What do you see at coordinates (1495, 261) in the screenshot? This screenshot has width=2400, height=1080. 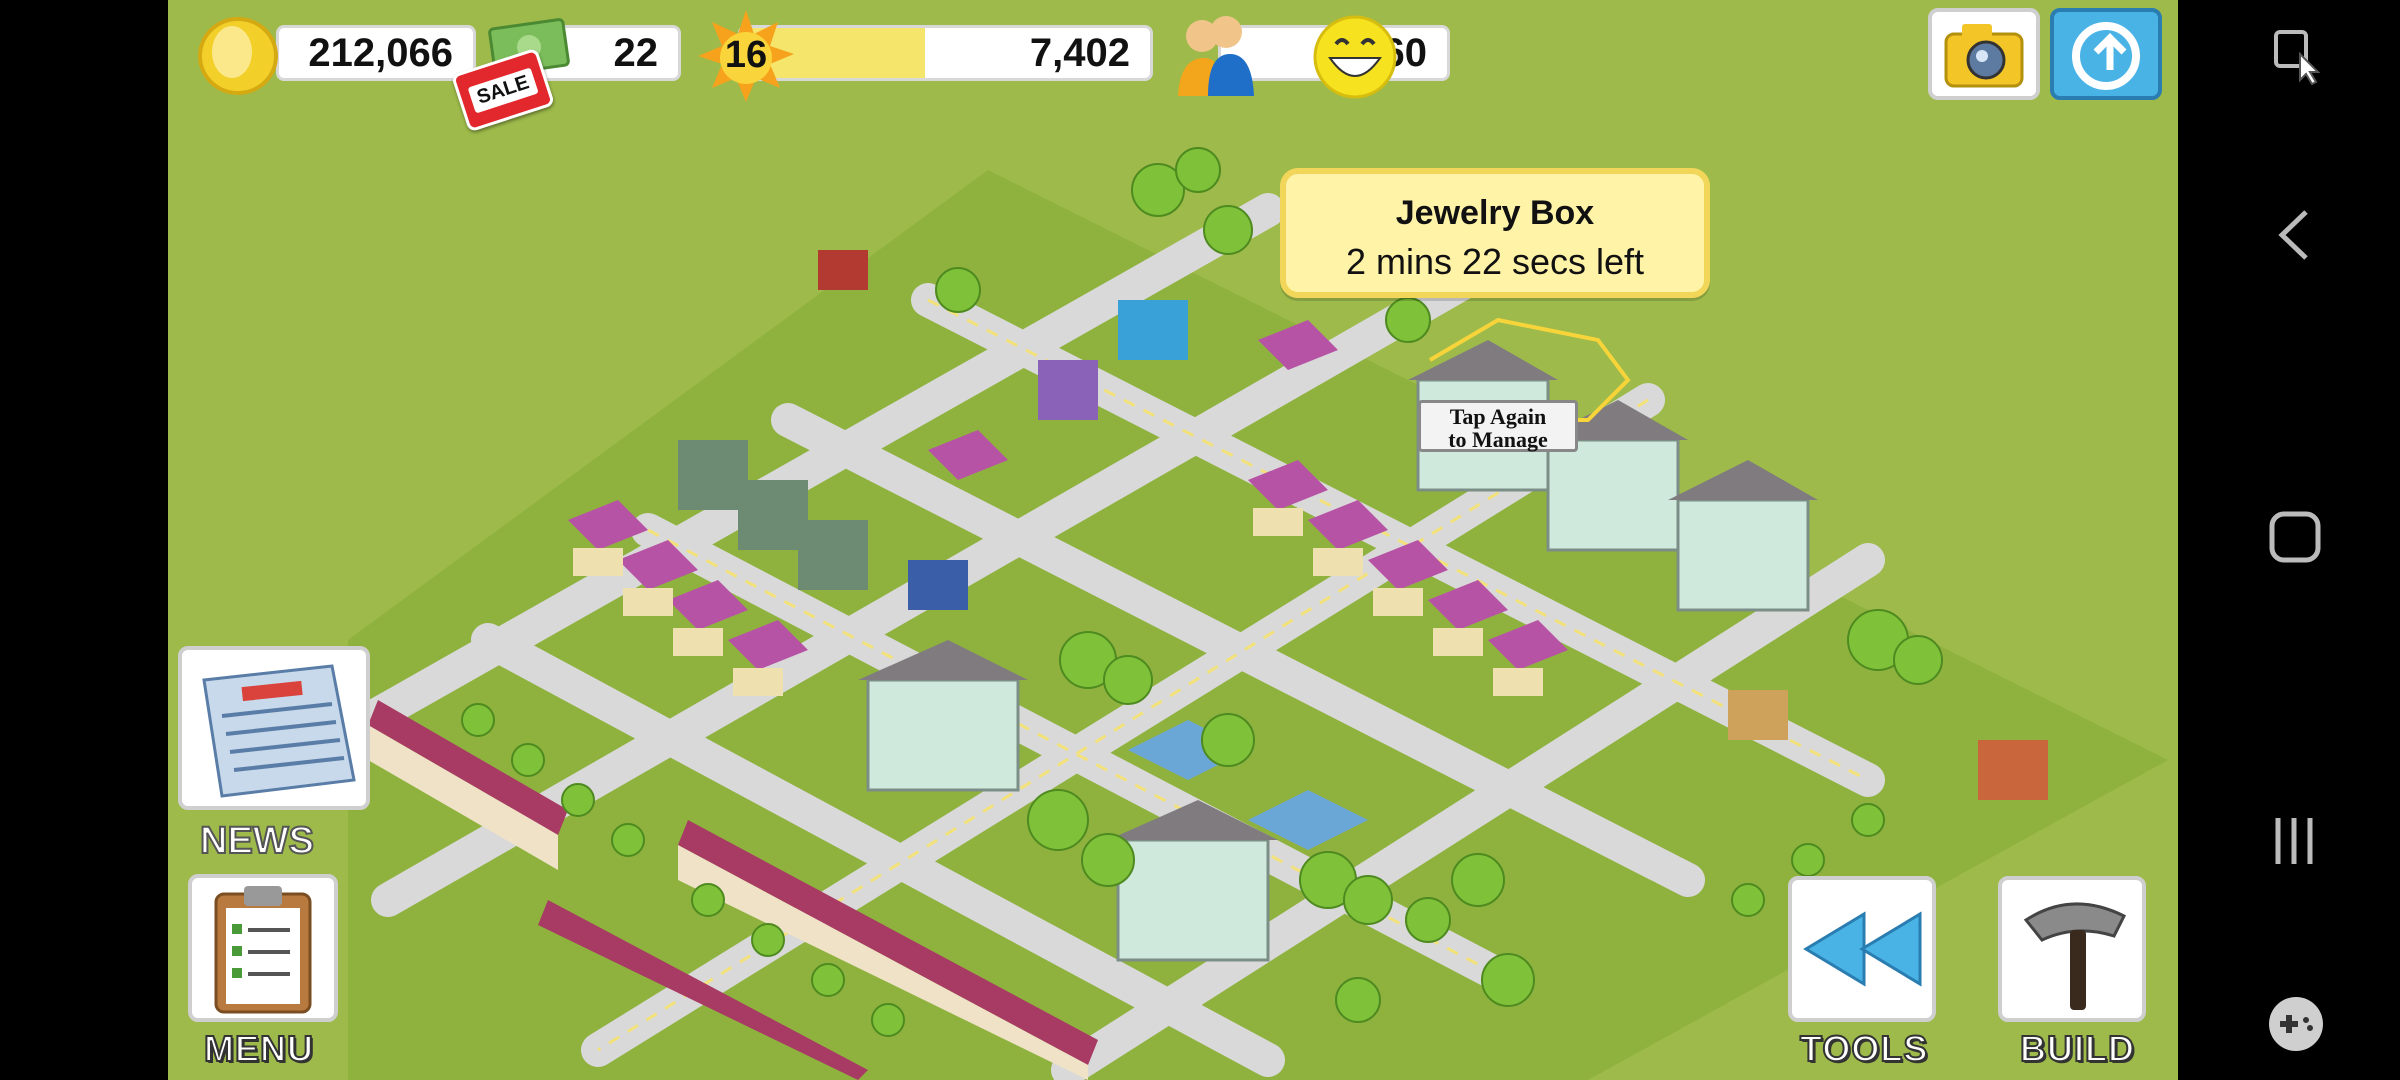 I see `tooltip-timer: 2 mins 22 secs left` at bounding box center [1495, 261].